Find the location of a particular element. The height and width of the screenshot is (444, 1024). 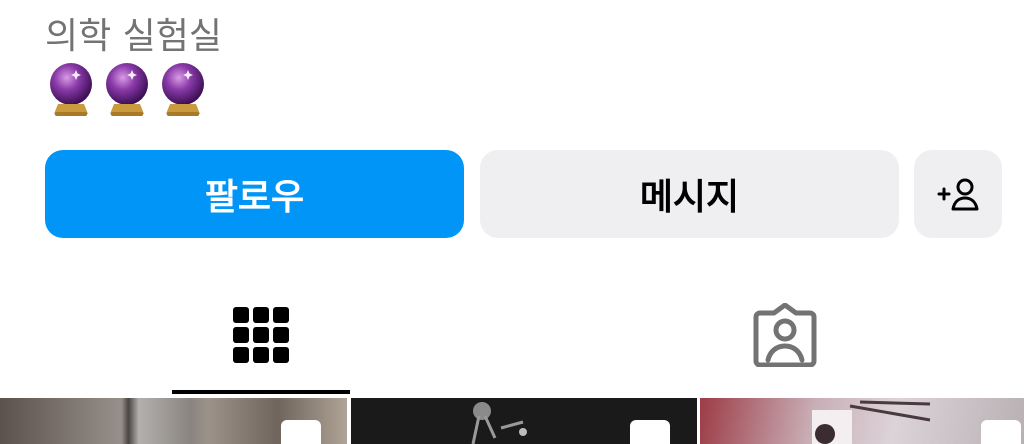

bio-emoji-row is located at coordinates (127, 89).